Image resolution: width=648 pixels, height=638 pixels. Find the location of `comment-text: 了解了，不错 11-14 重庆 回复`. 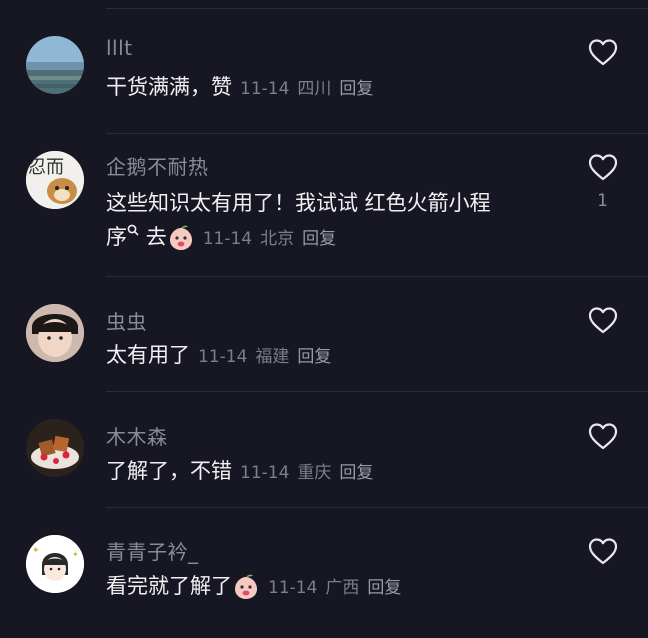

comment-text: 了解了，不错 11-14 重庆 回复 is located at coordinates (326, 472).